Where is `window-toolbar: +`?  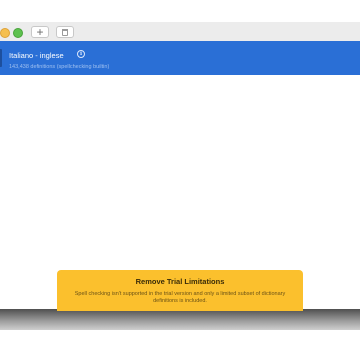 window-toolbar: + is located at coordinates (180, 31).